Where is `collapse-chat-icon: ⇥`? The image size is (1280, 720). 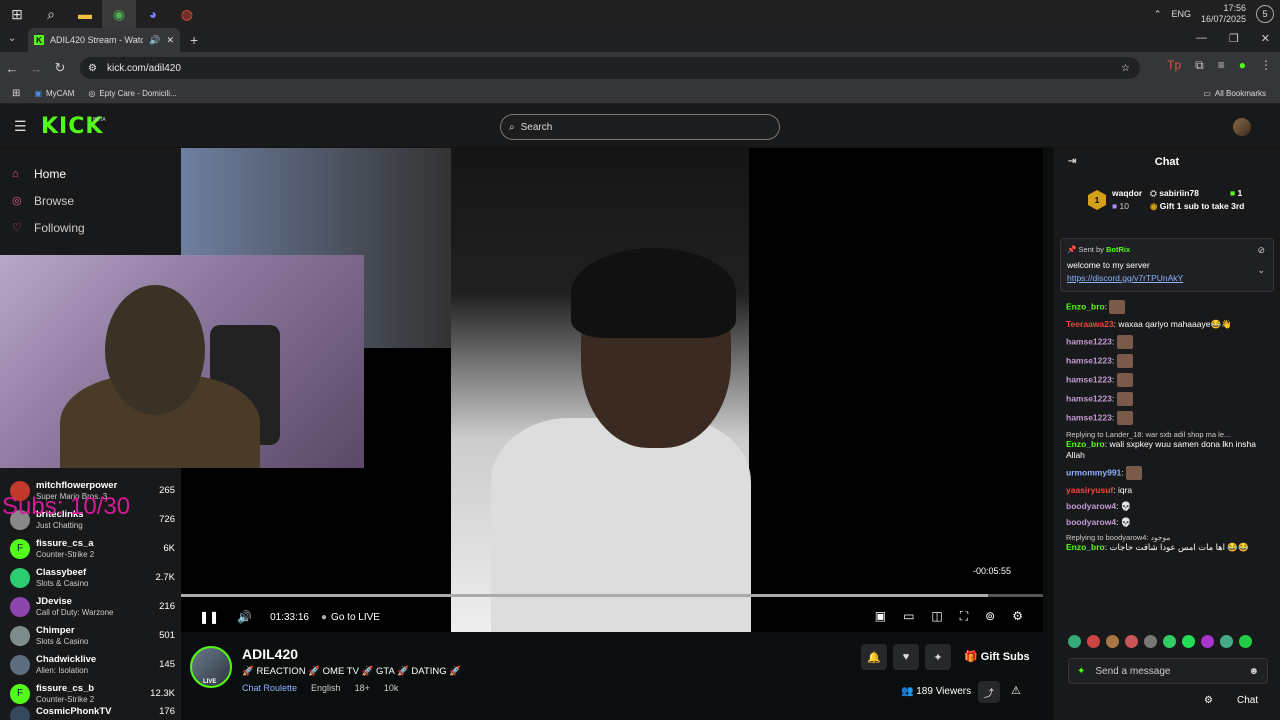 collapse-chat-icon: ⇥ is located at coordinates (1072, 161).